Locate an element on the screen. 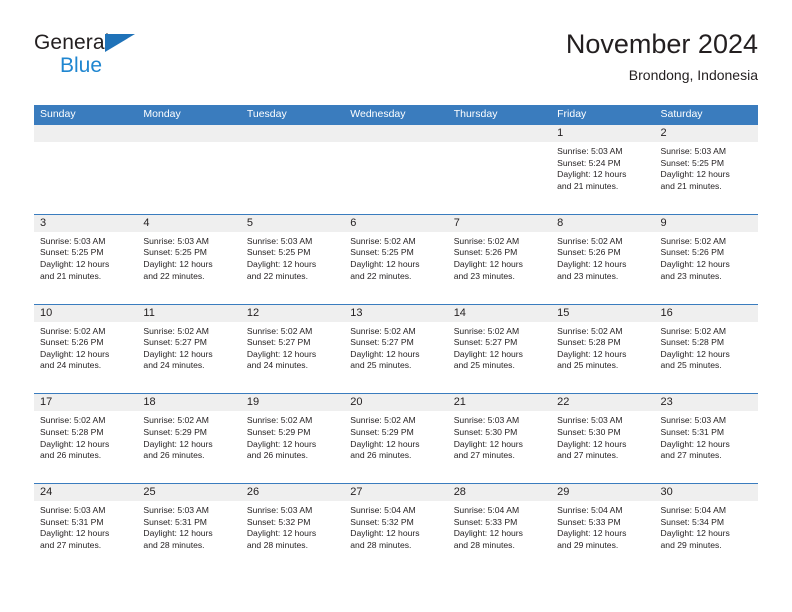  weekday-header-thursday: Thursday is located at coordinates (475, 114).